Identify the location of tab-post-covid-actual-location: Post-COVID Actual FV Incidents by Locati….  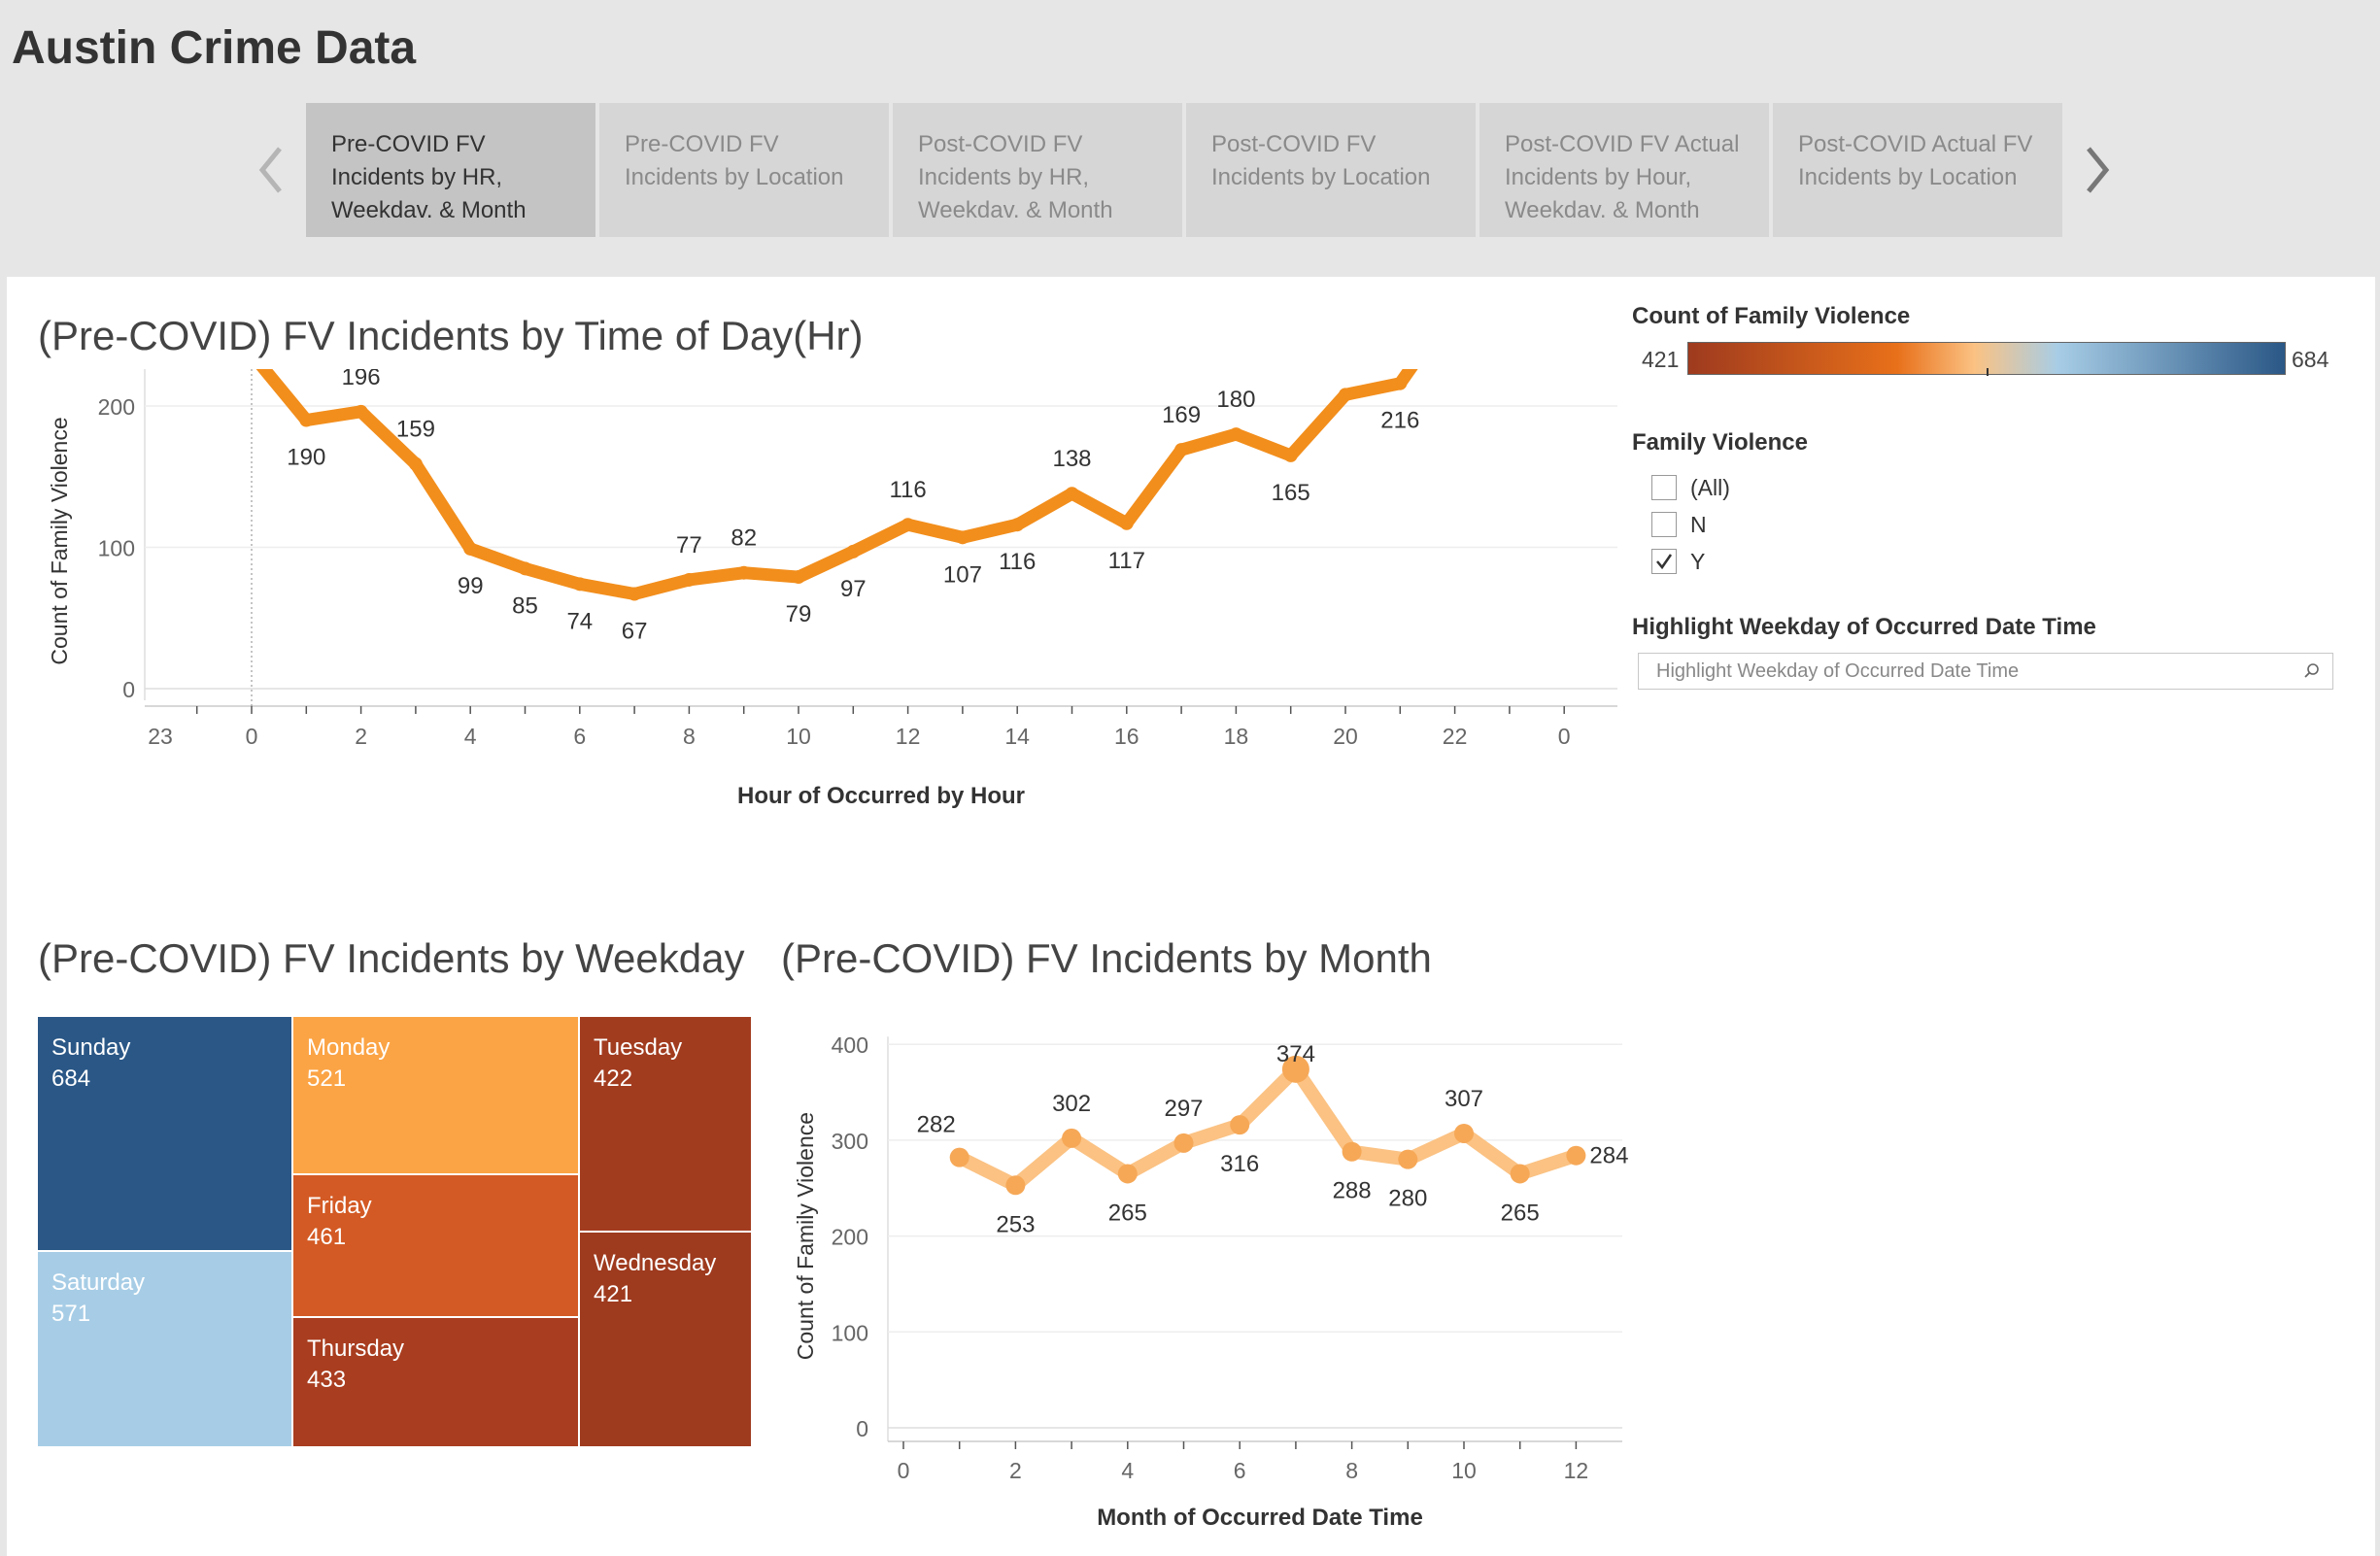
(1917, 170).